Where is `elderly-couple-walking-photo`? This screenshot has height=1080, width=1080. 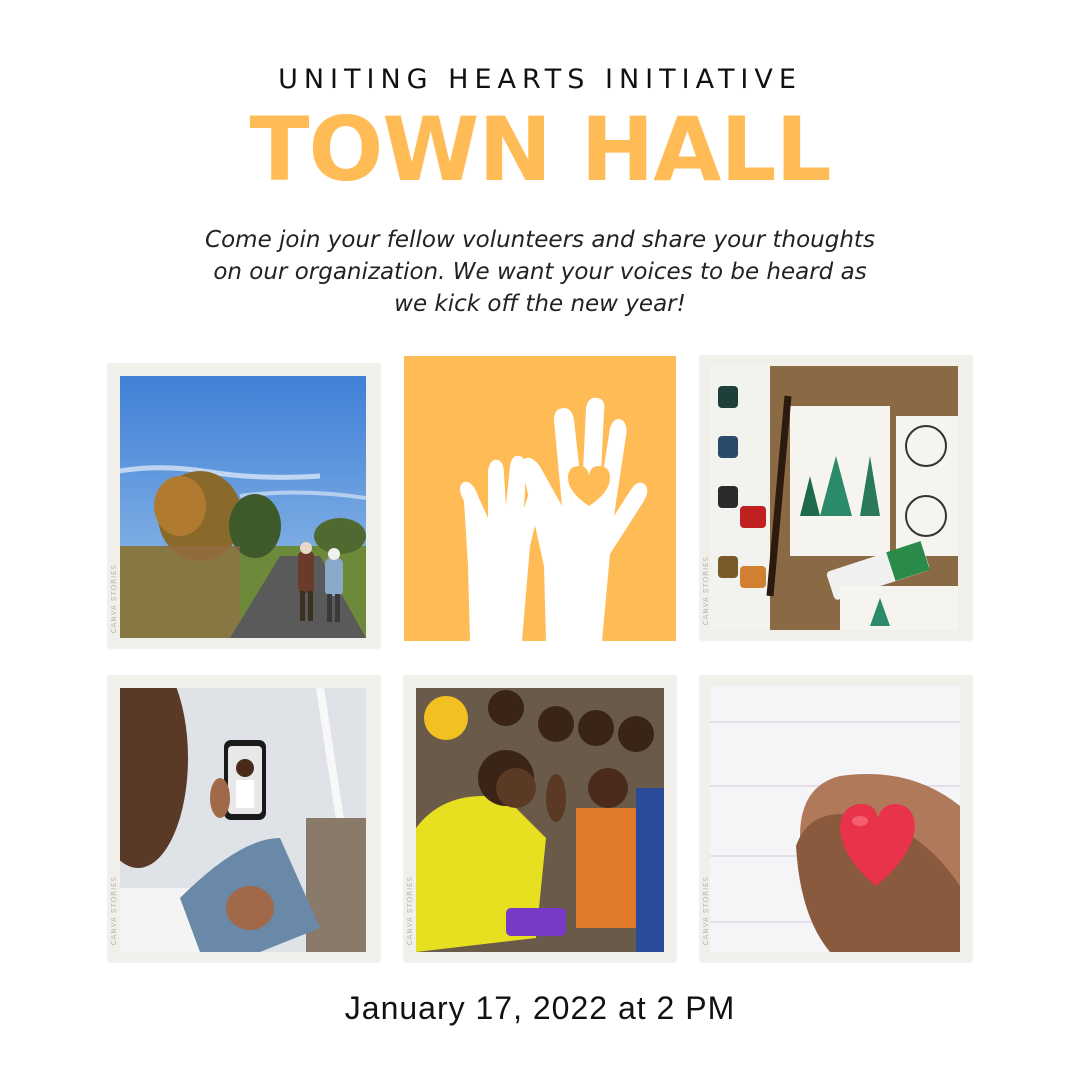 elderly-couple-walking-photo is located at coordinates (243, 507).